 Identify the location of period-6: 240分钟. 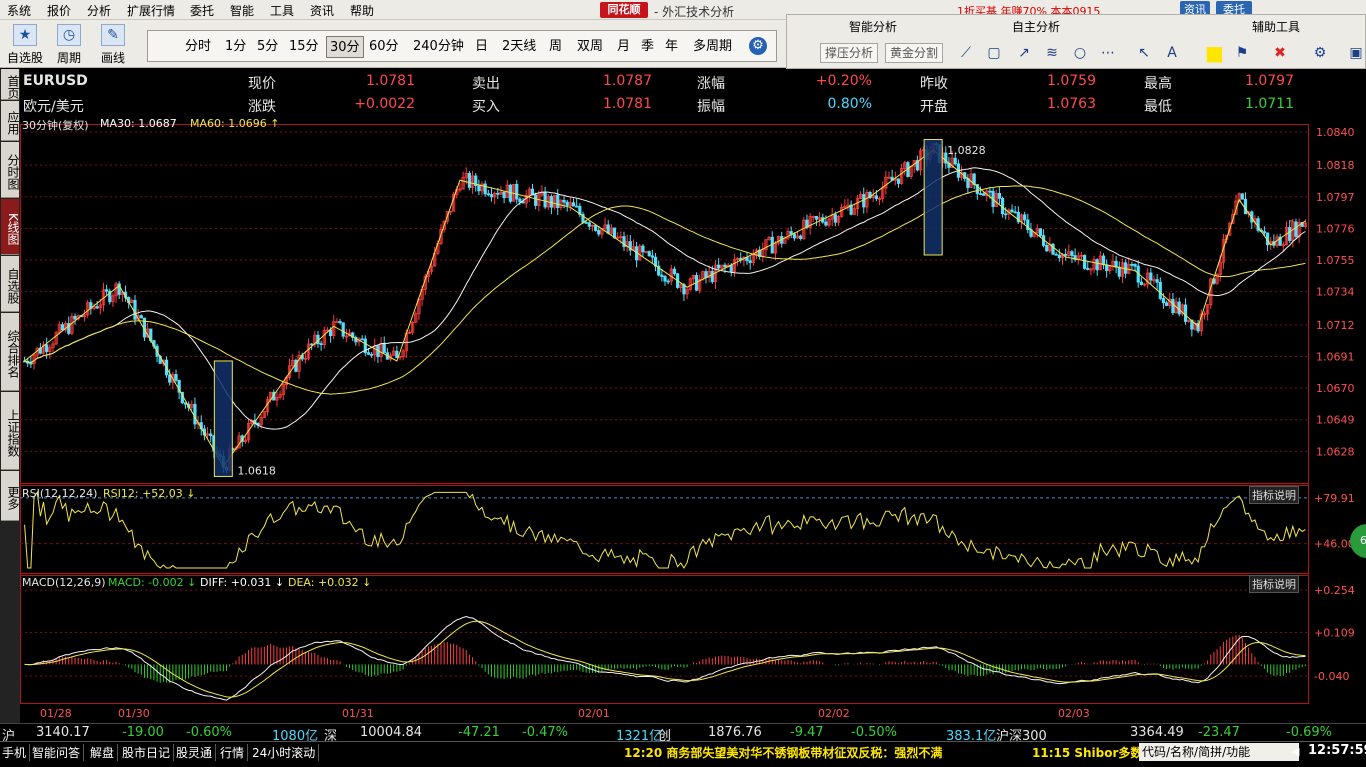
(438, 47).